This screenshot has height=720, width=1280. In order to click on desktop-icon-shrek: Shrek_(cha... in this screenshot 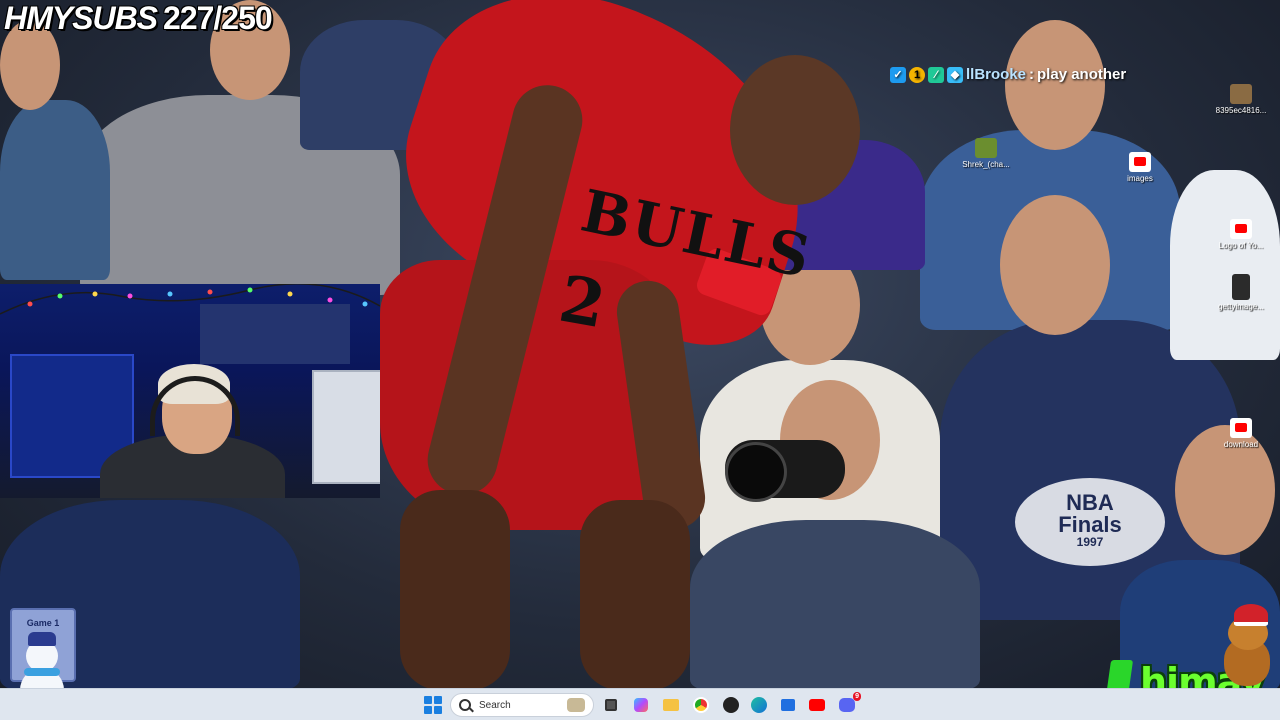, I will do `click(986, 153)`.